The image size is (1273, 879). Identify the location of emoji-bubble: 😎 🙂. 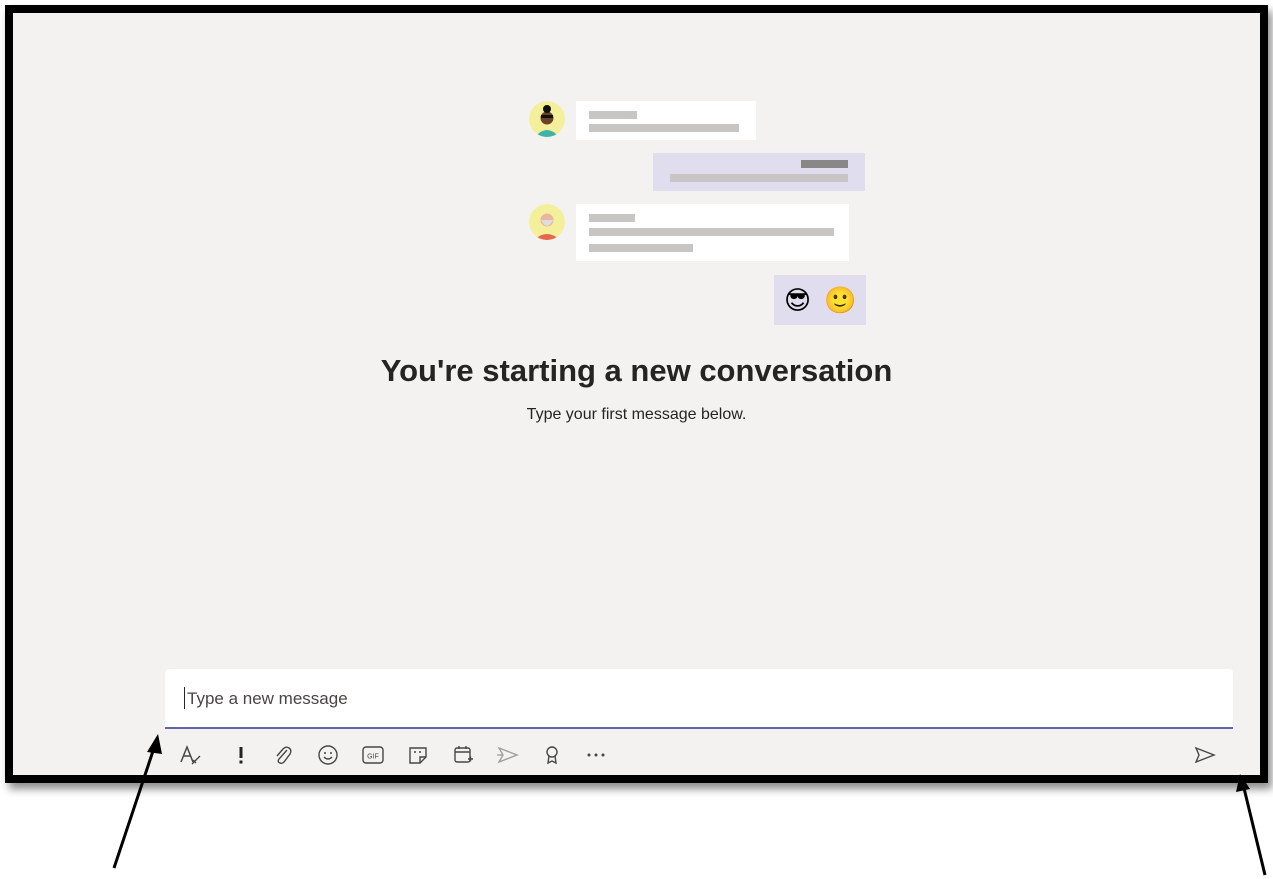
(820, 300).